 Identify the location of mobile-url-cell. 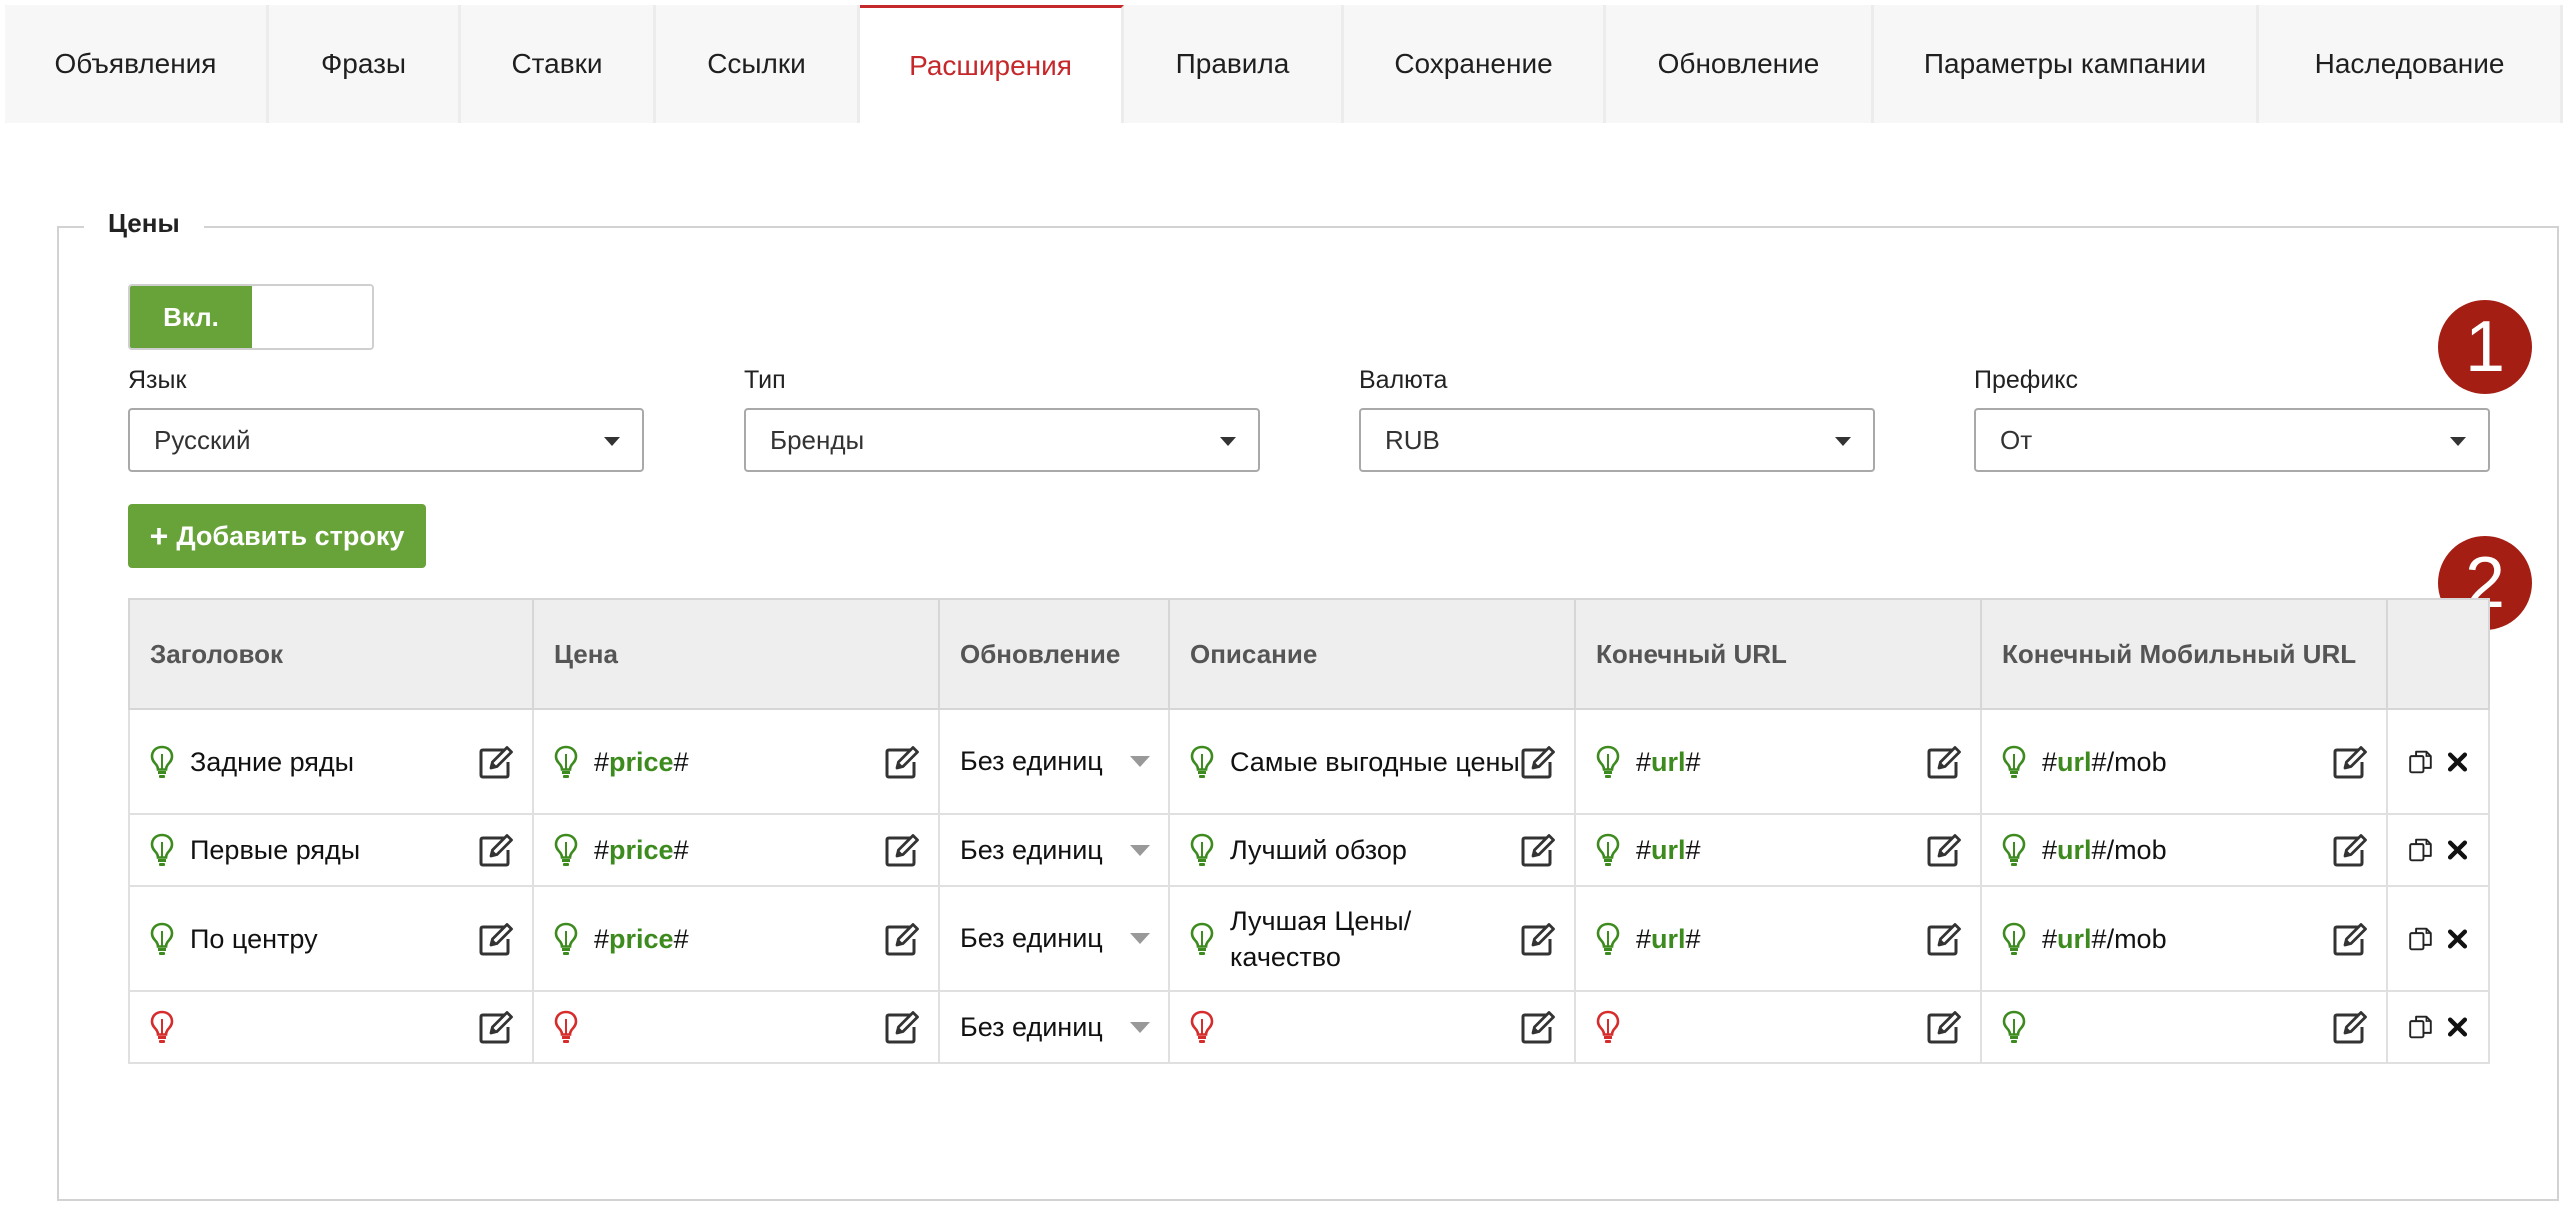
(2184, 1027).